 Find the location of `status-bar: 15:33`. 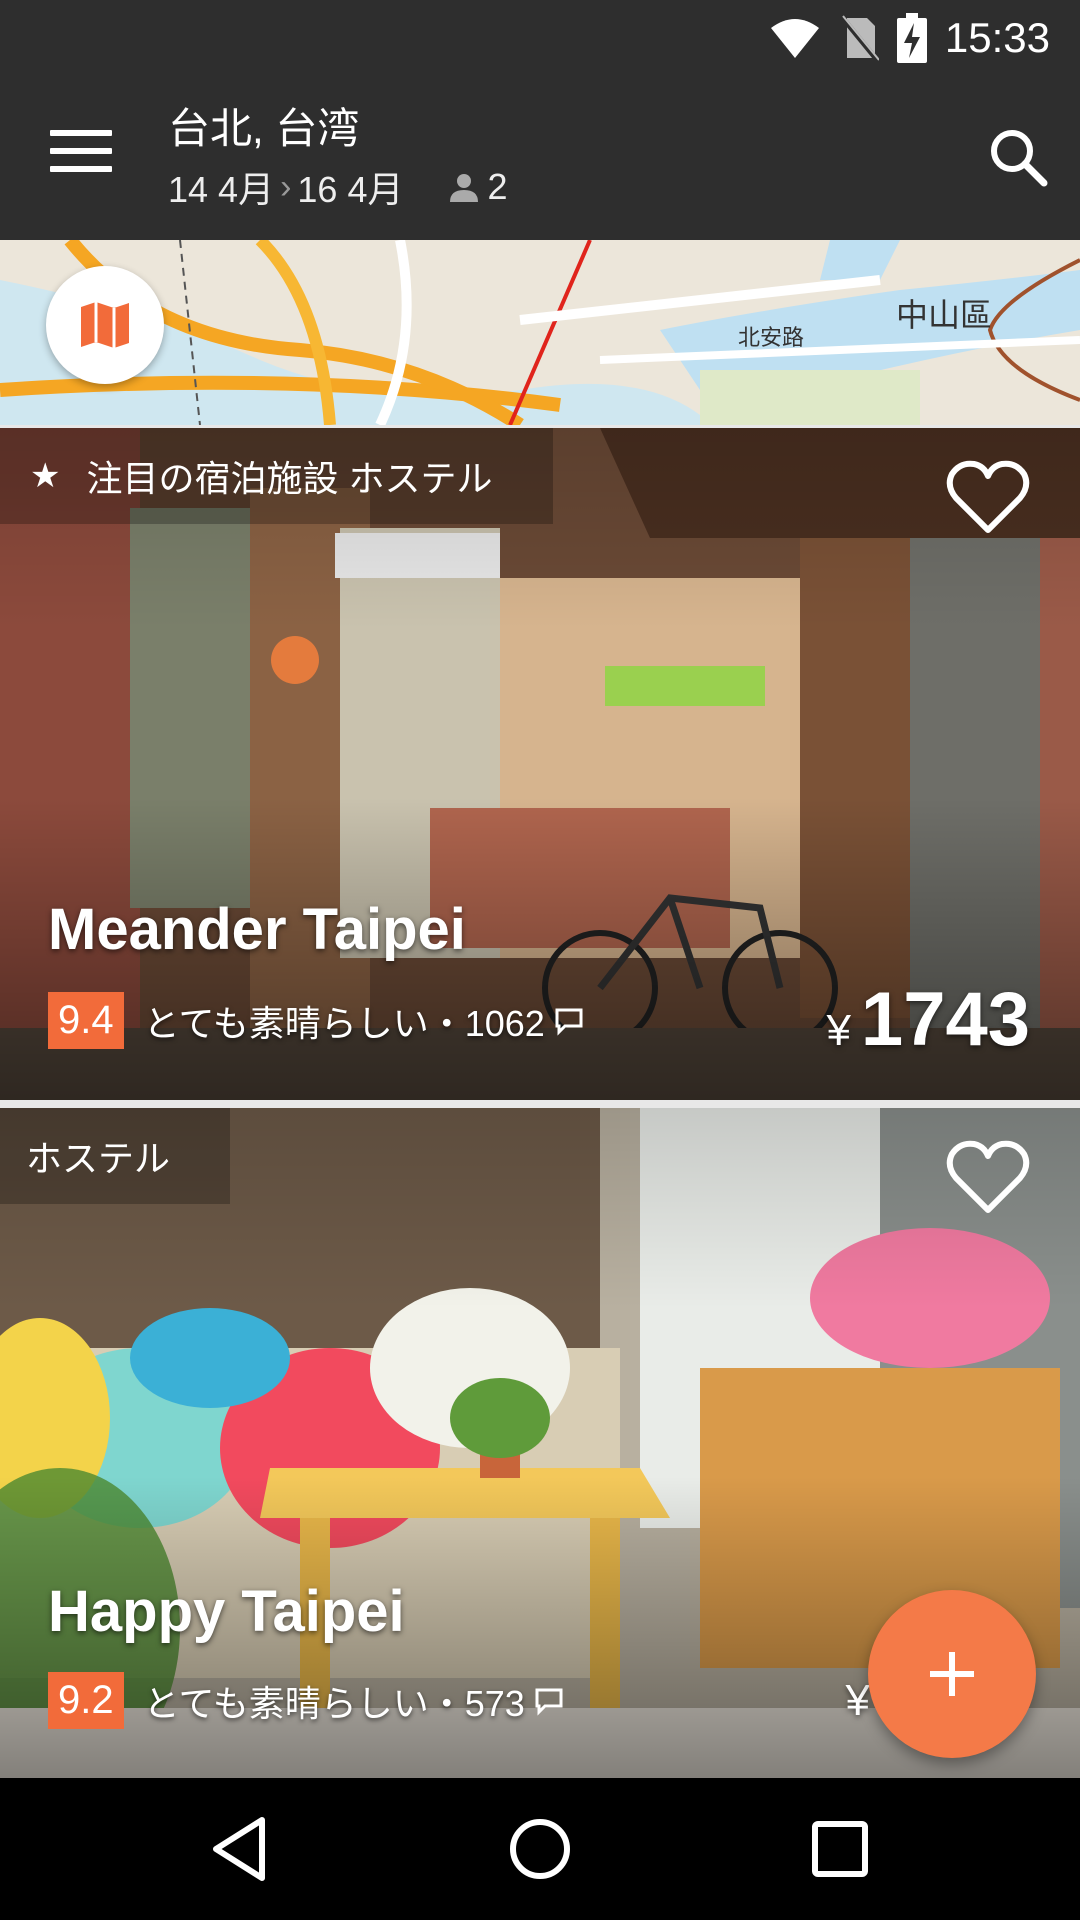

status-bar: 15:33 is located at coordinates (540, 37).